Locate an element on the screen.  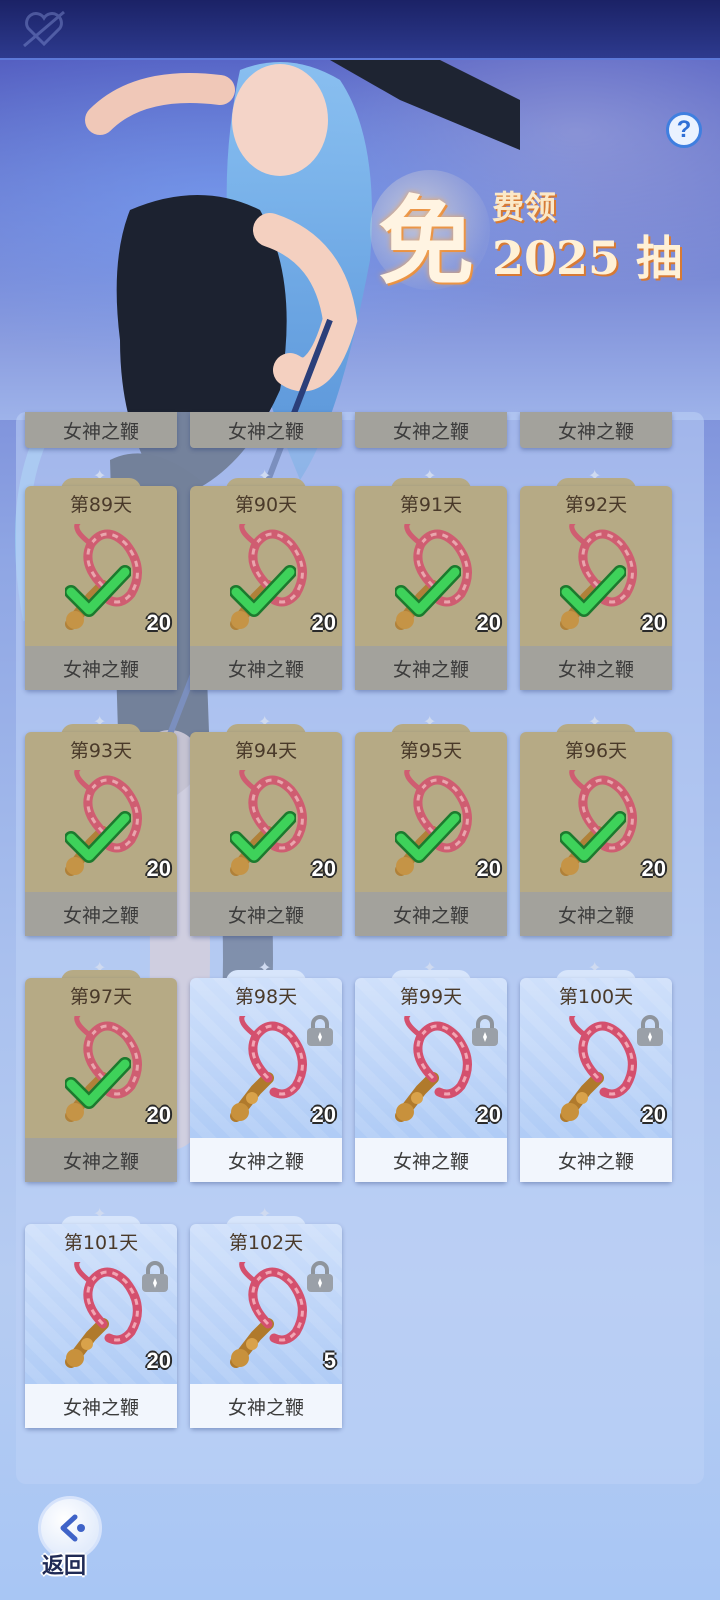
reward-day-label: 第96天 is located at coordinates (596, 751).